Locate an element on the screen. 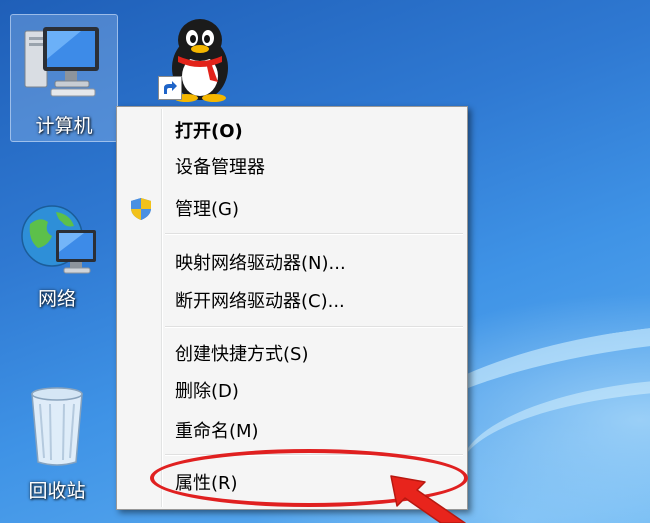 The image size is (650, 523). network-globe-icon is located at coordinates (57, 239).